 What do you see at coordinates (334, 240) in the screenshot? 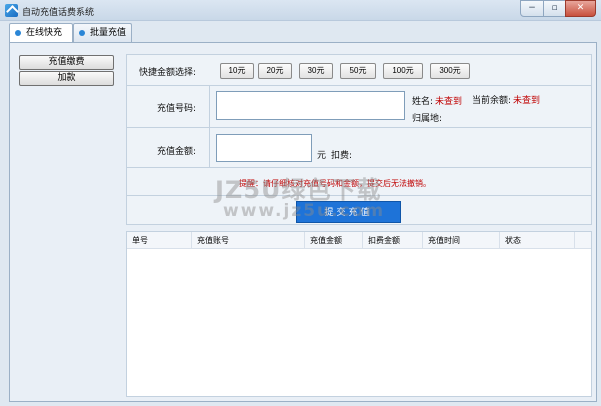
I see `column-header-amount: 充值金额` at bounding box center [334, 240].